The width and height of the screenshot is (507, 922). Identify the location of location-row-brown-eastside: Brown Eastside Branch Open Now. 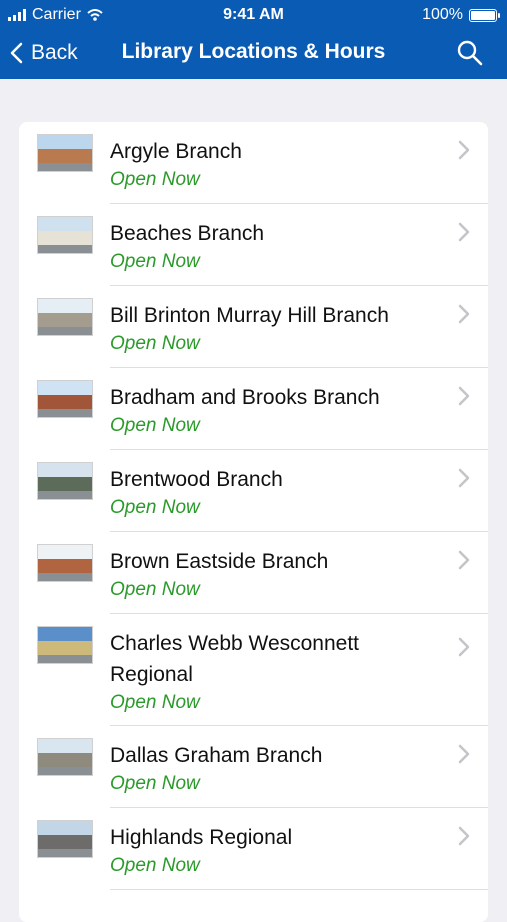
(253, 573).